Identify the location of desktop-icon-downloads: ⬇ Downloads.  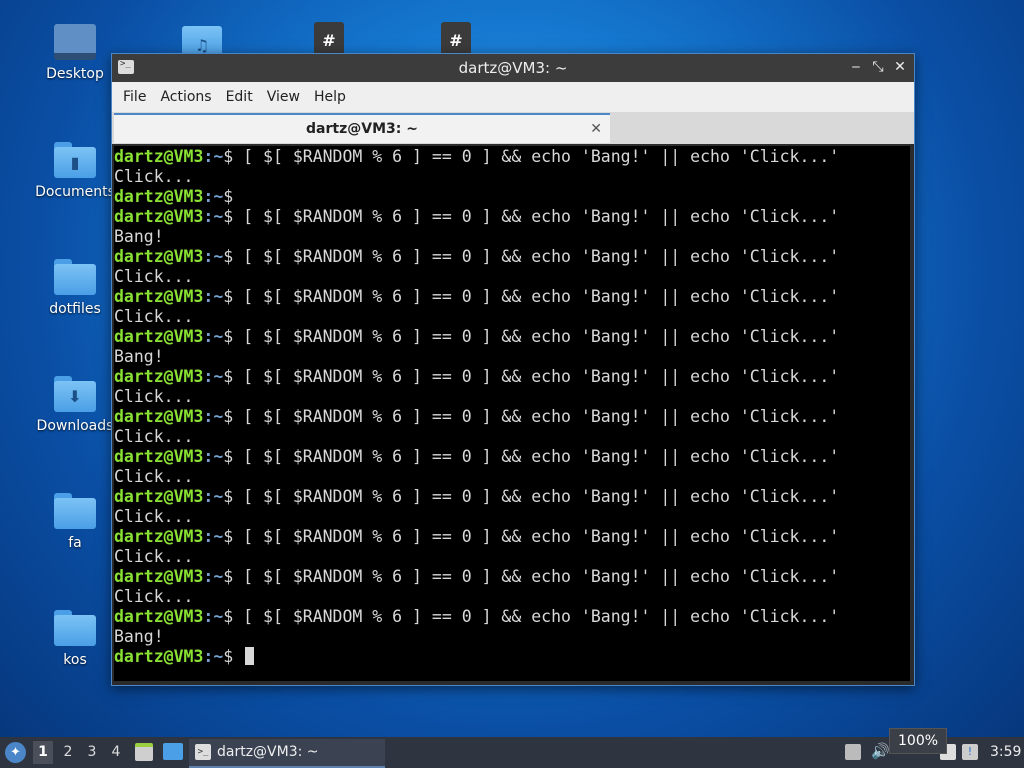
(75, 405).